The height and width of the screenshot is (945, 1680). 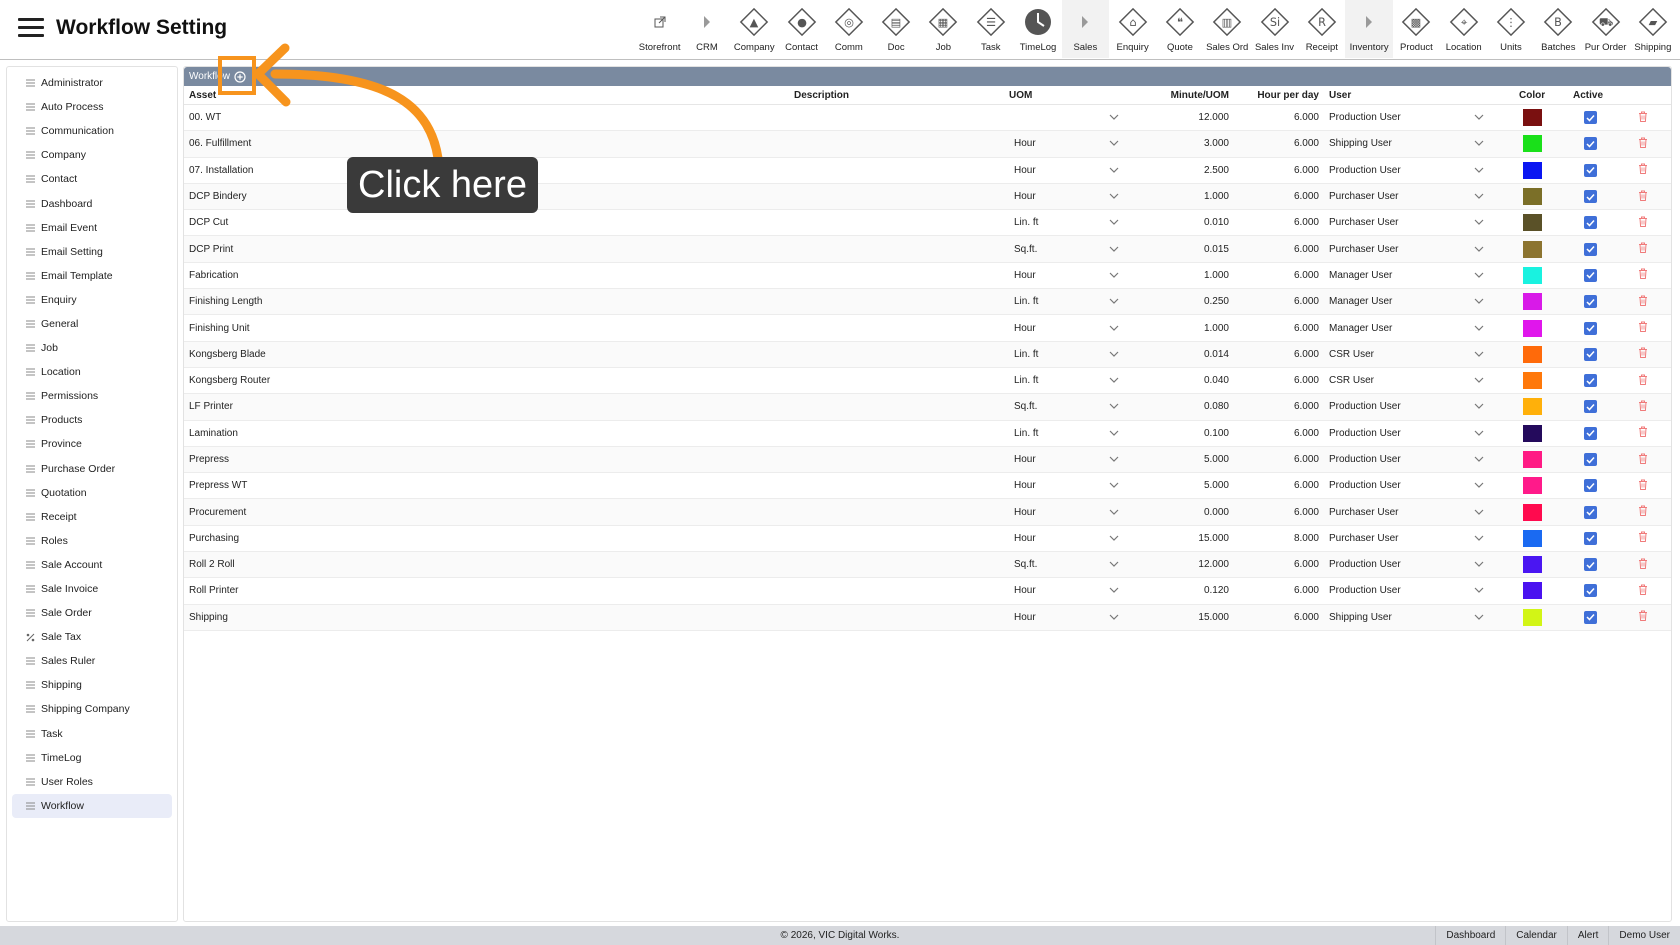 I want to click on nav-enquiry: ⌂ Enquiry, so click(x=1132, y=29).